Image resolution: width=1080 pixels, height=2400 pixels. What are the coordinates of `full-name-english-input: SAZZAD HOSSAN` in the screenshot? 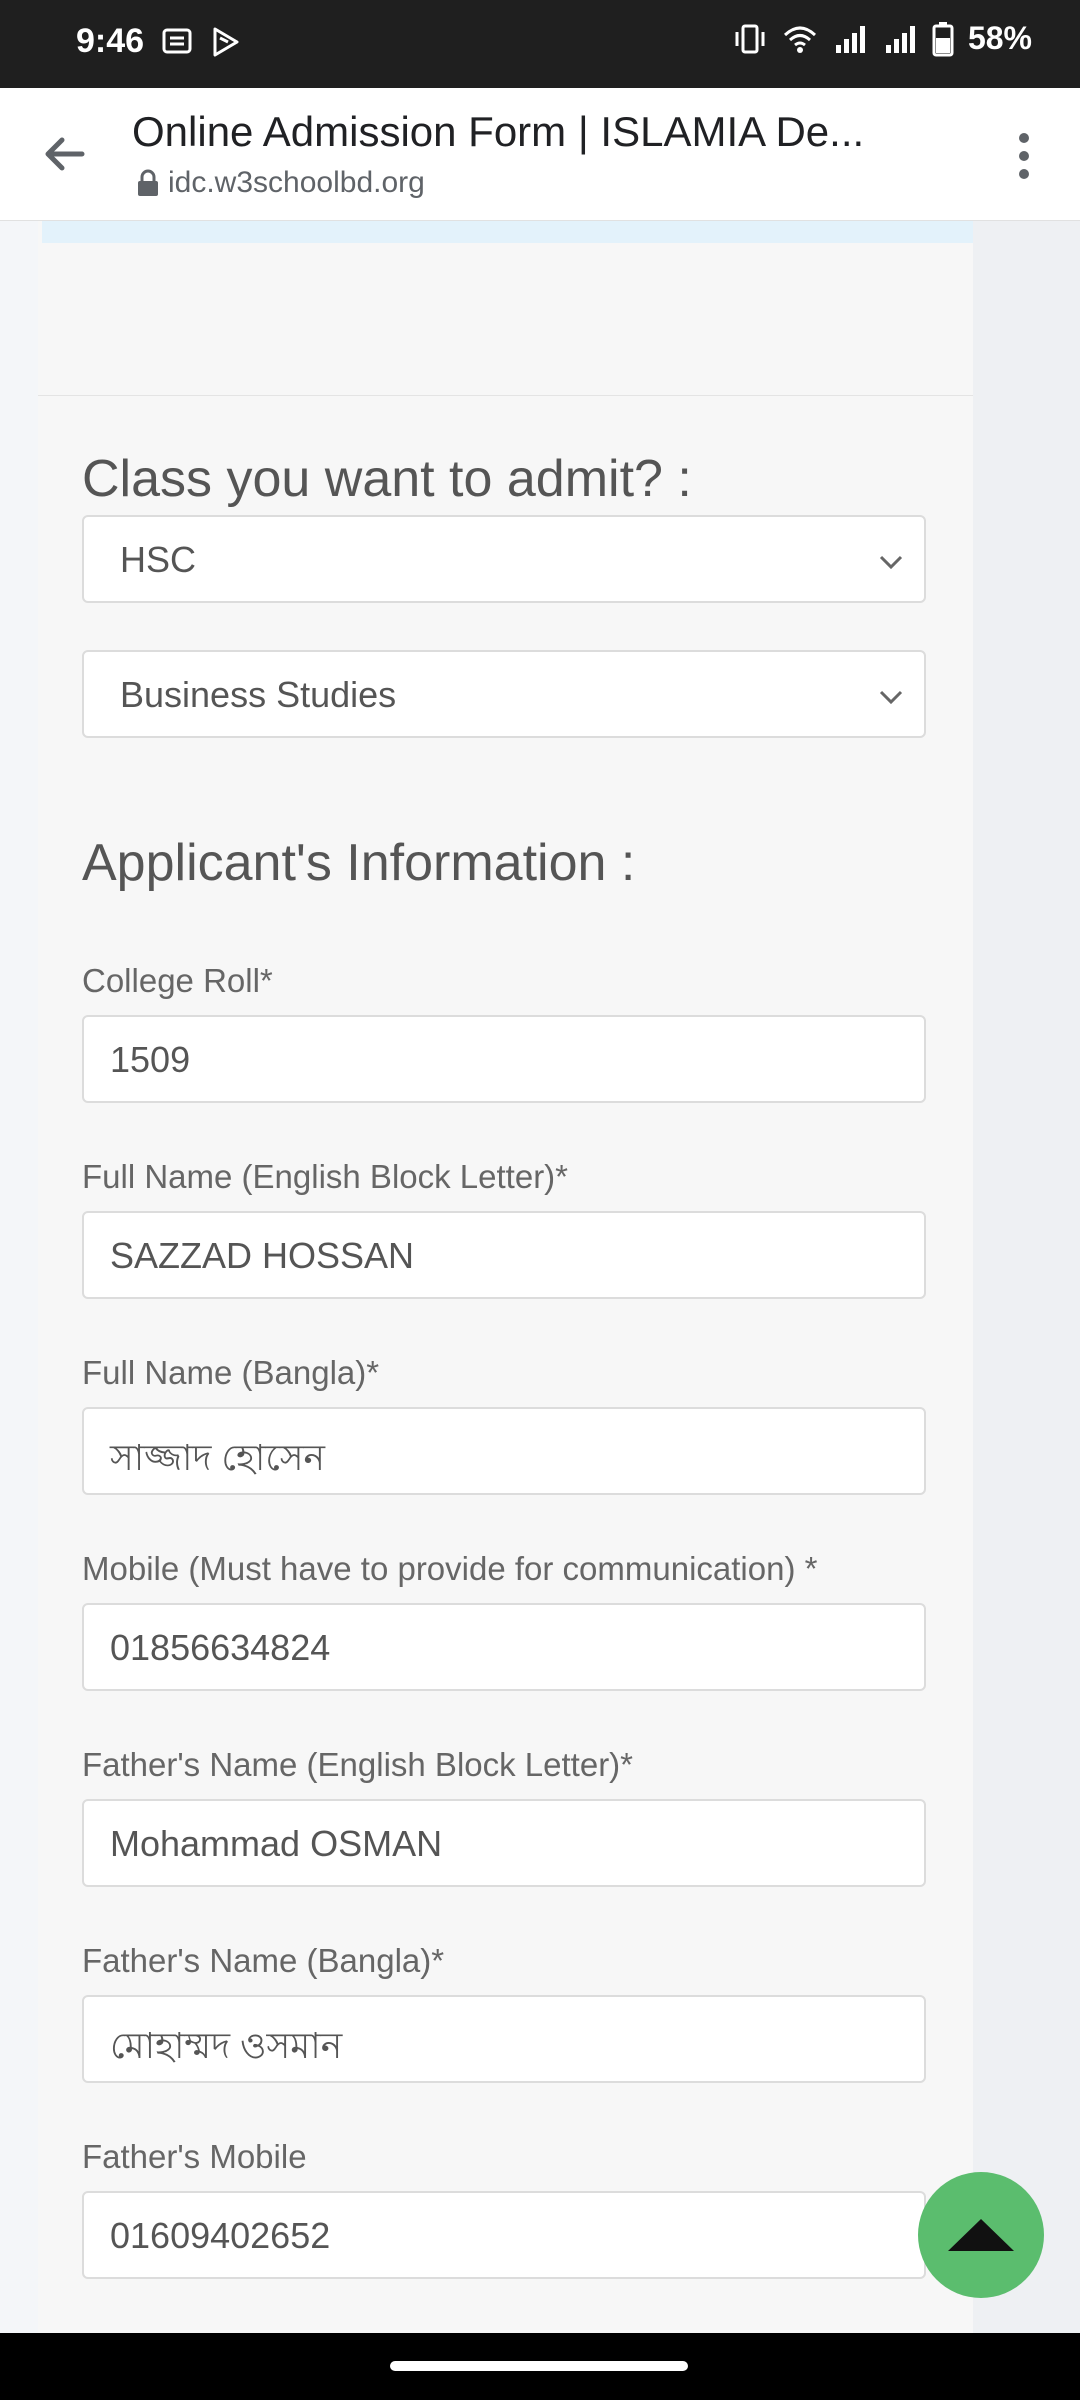 It's located at (504, 1255).